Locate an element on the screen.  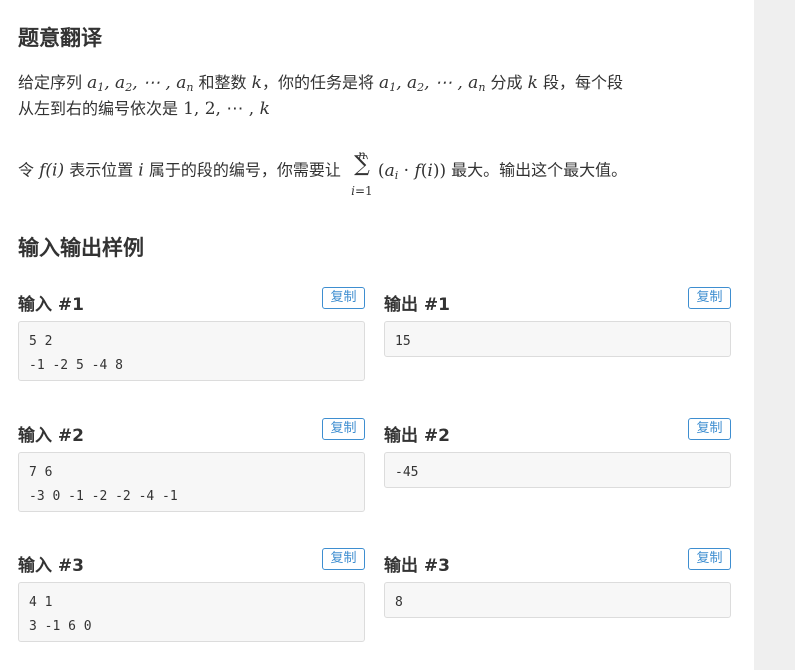
output-code-box-2: -45 is located at coordinates (557, 470).